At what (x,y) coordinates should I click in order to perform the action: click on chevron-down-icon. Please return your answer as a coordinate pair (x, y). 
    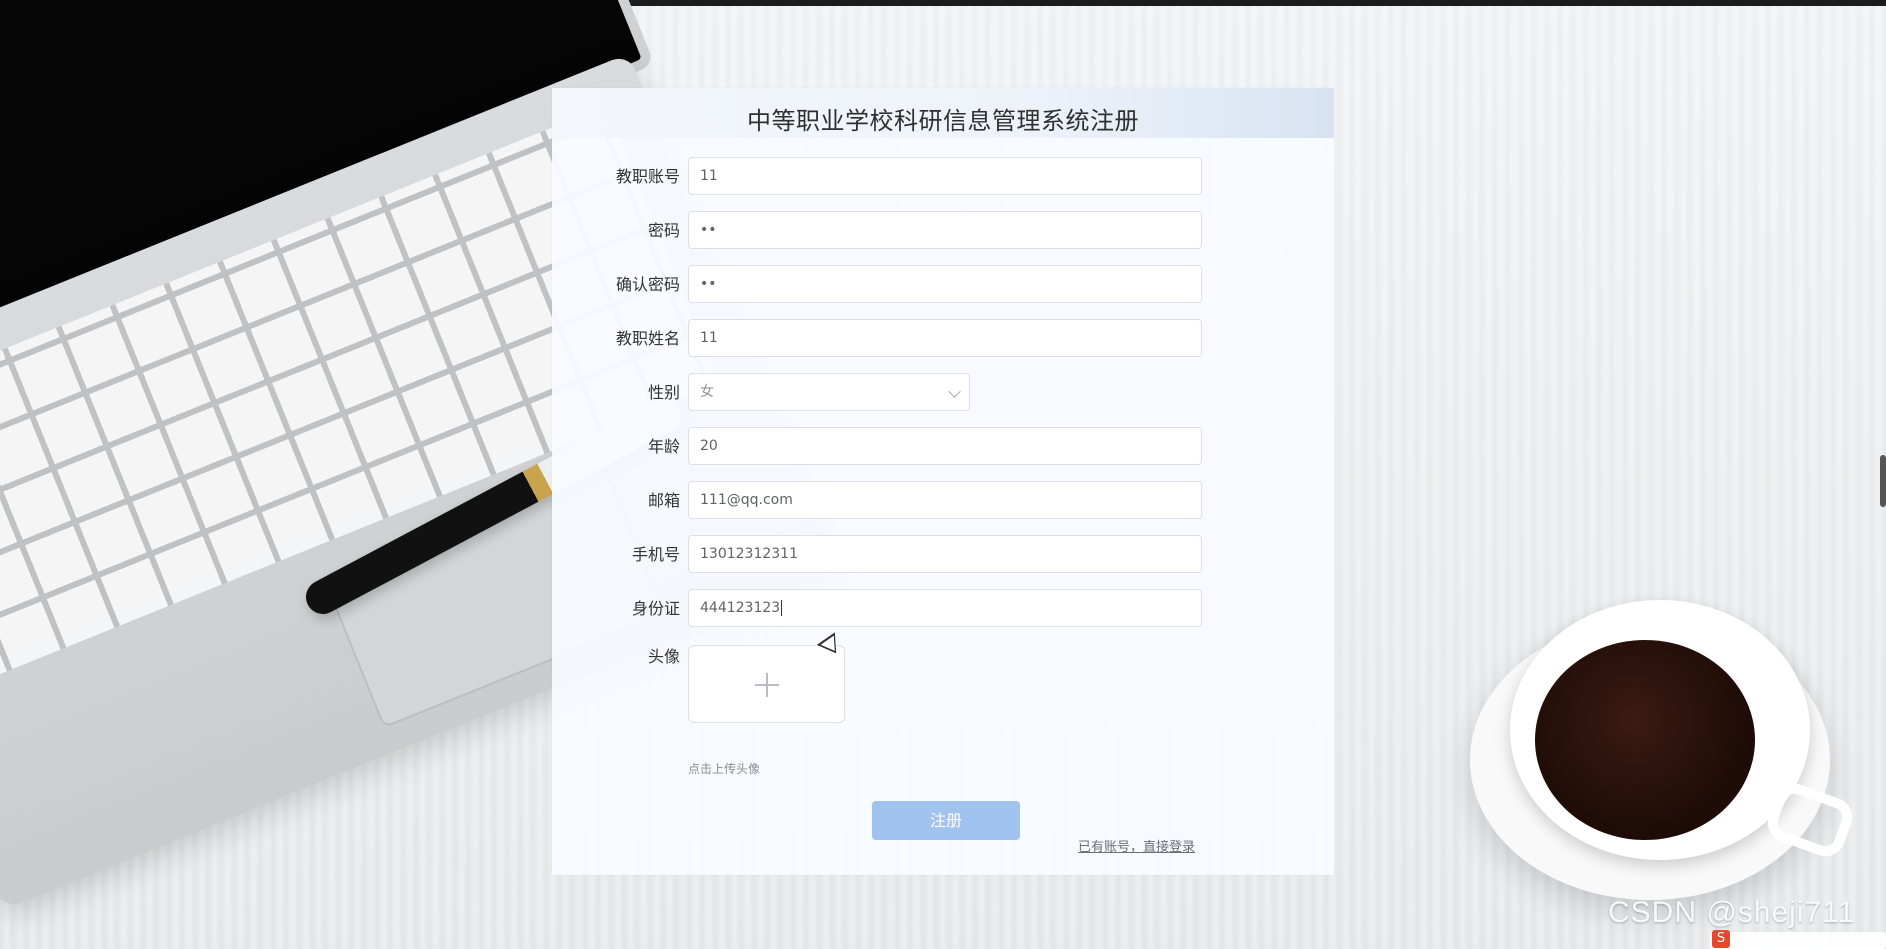
    Looking at the image, I should click on (954, 391).